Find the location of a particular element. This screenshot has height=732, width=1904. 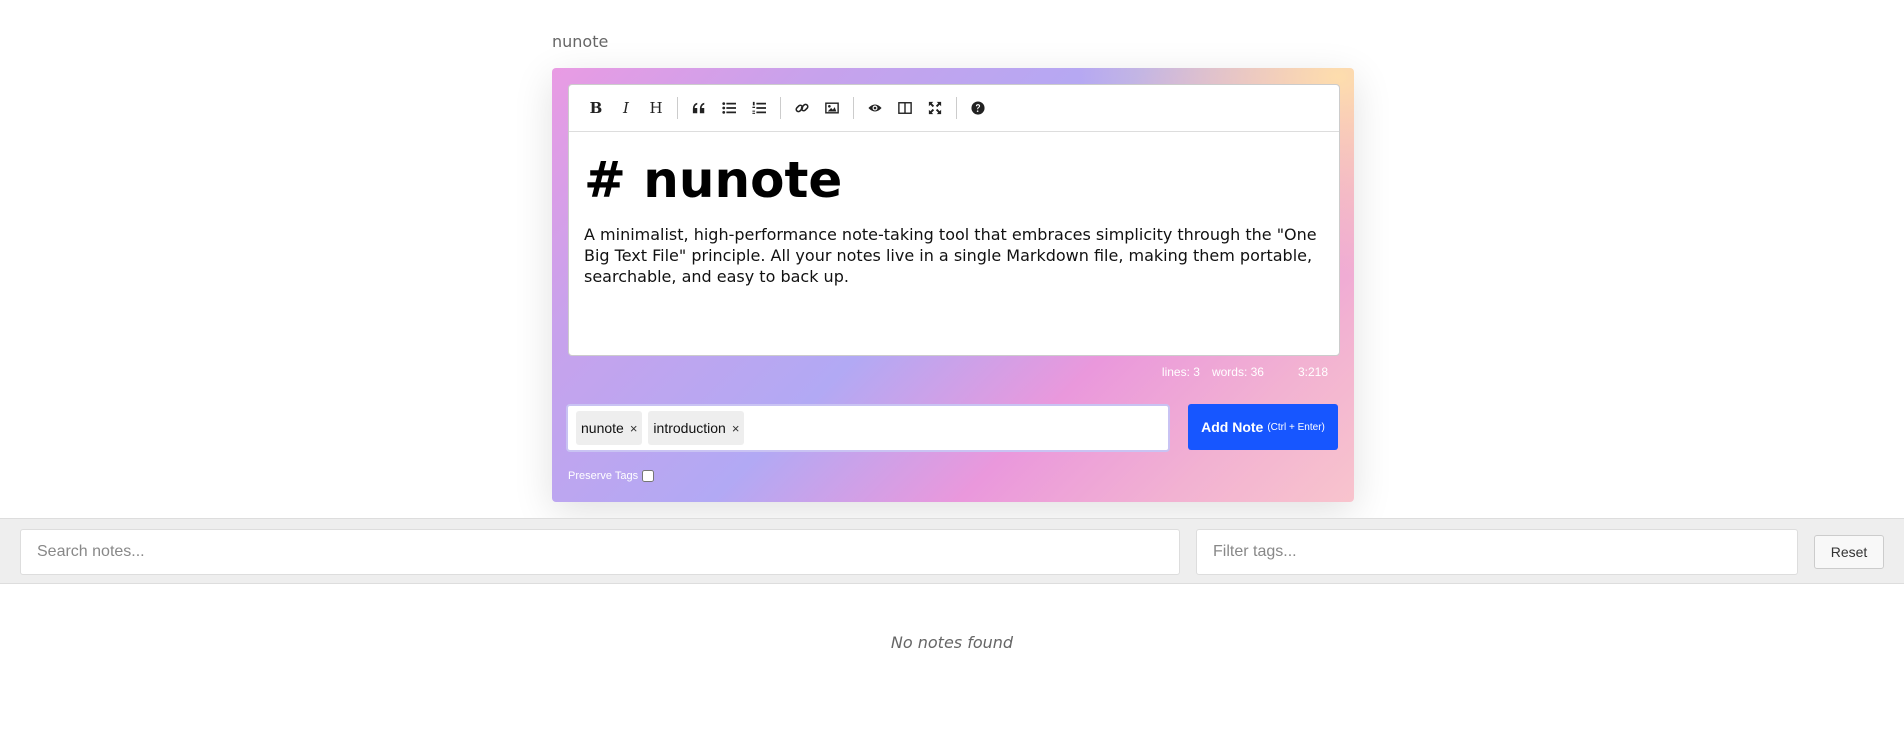

reset-button: Reset is located at coordinates (1849, 552).